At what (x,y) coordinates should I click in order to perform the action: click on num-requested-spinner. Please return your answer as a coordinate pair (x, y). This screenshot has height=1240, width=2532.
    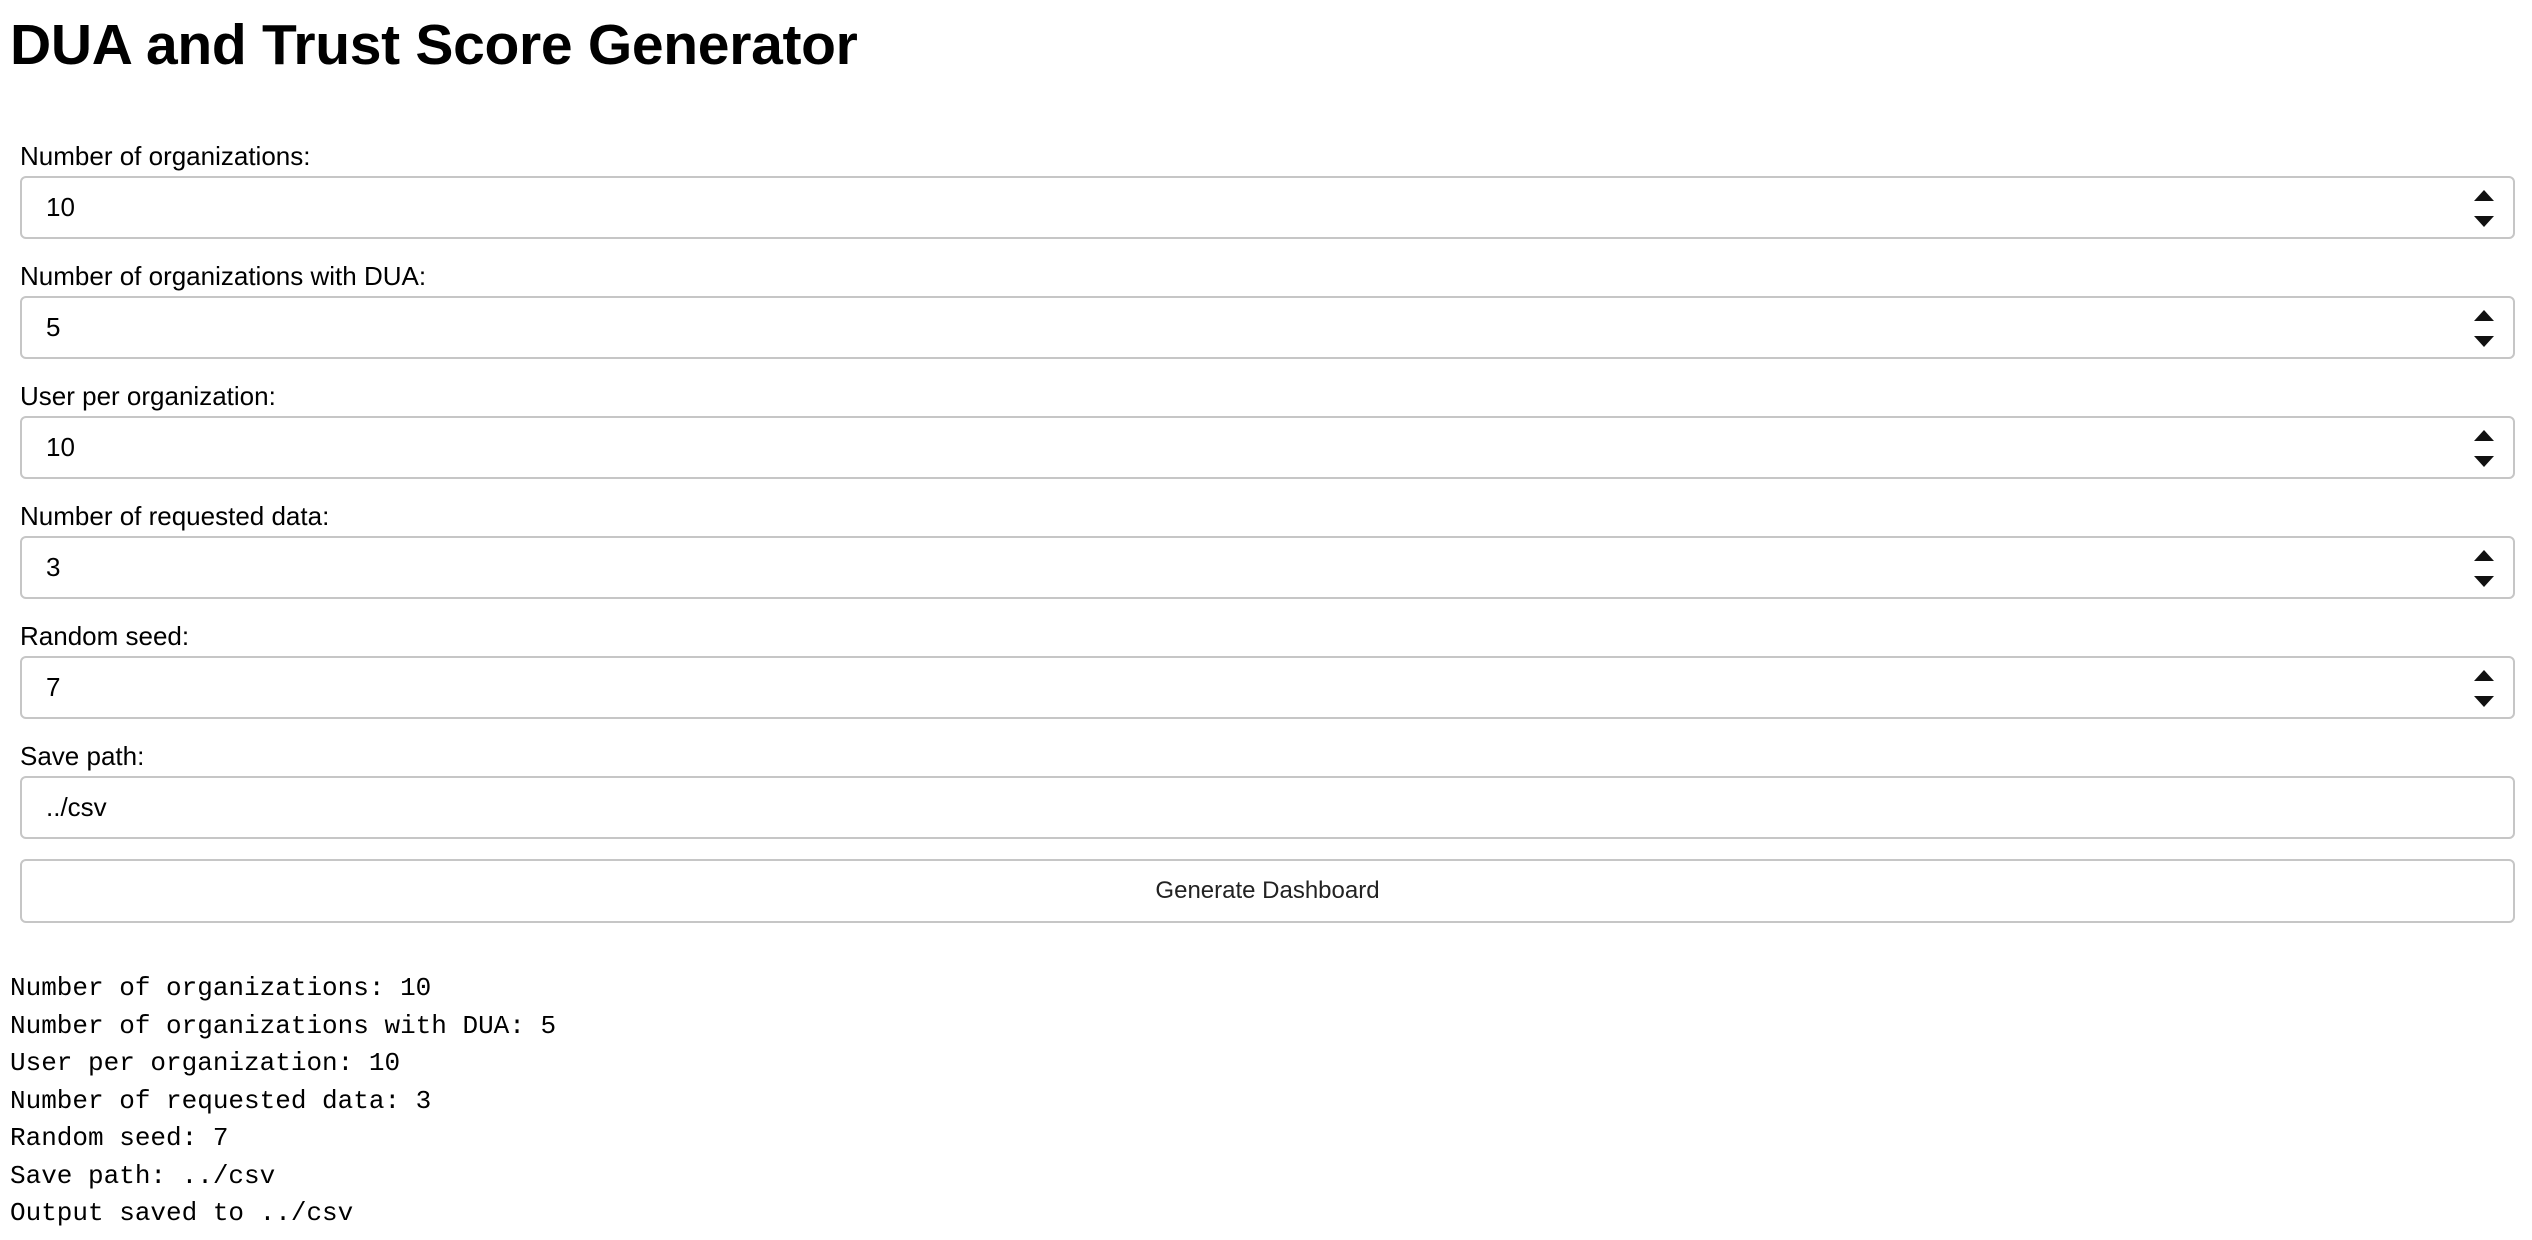
    Looking at the image, I should click on (2484, 568).